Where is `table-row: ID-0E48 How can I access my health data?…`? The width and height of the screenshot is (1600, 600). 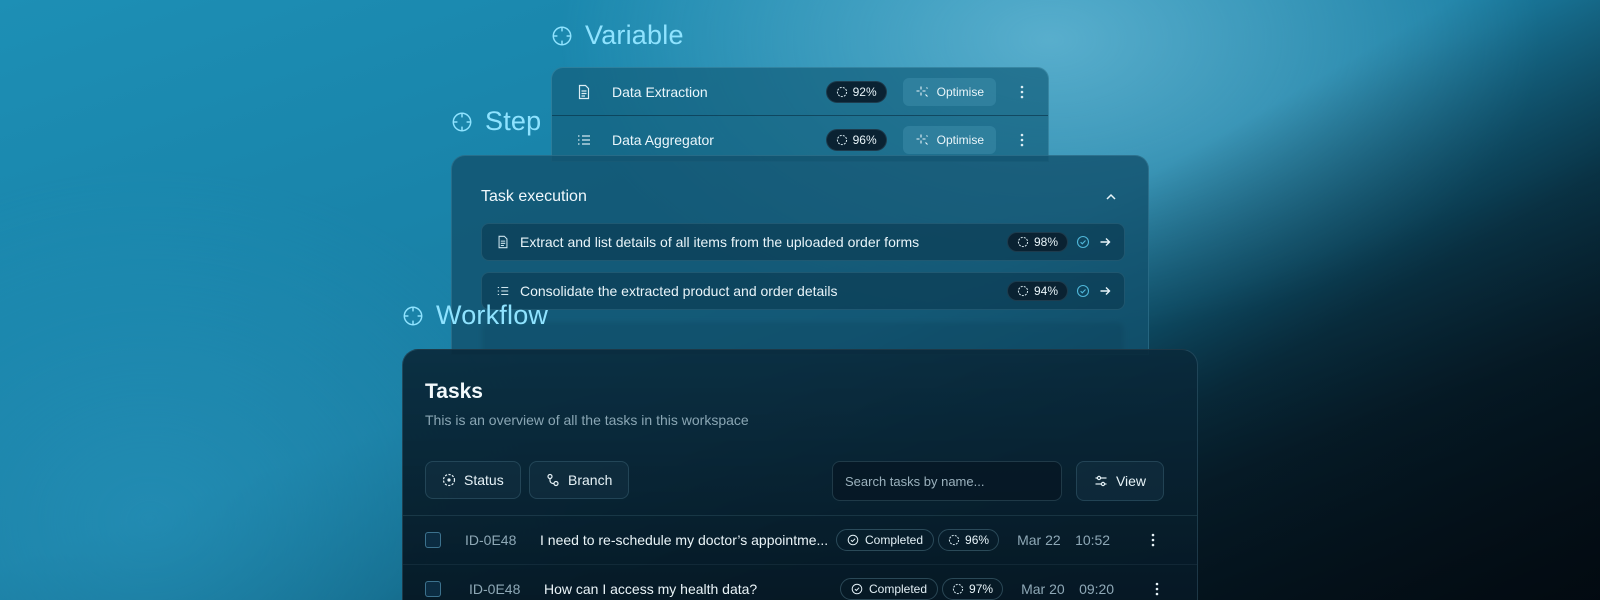
table-row: ID-0E48 How can I access my health data?… is located at coordinates (800, 582).